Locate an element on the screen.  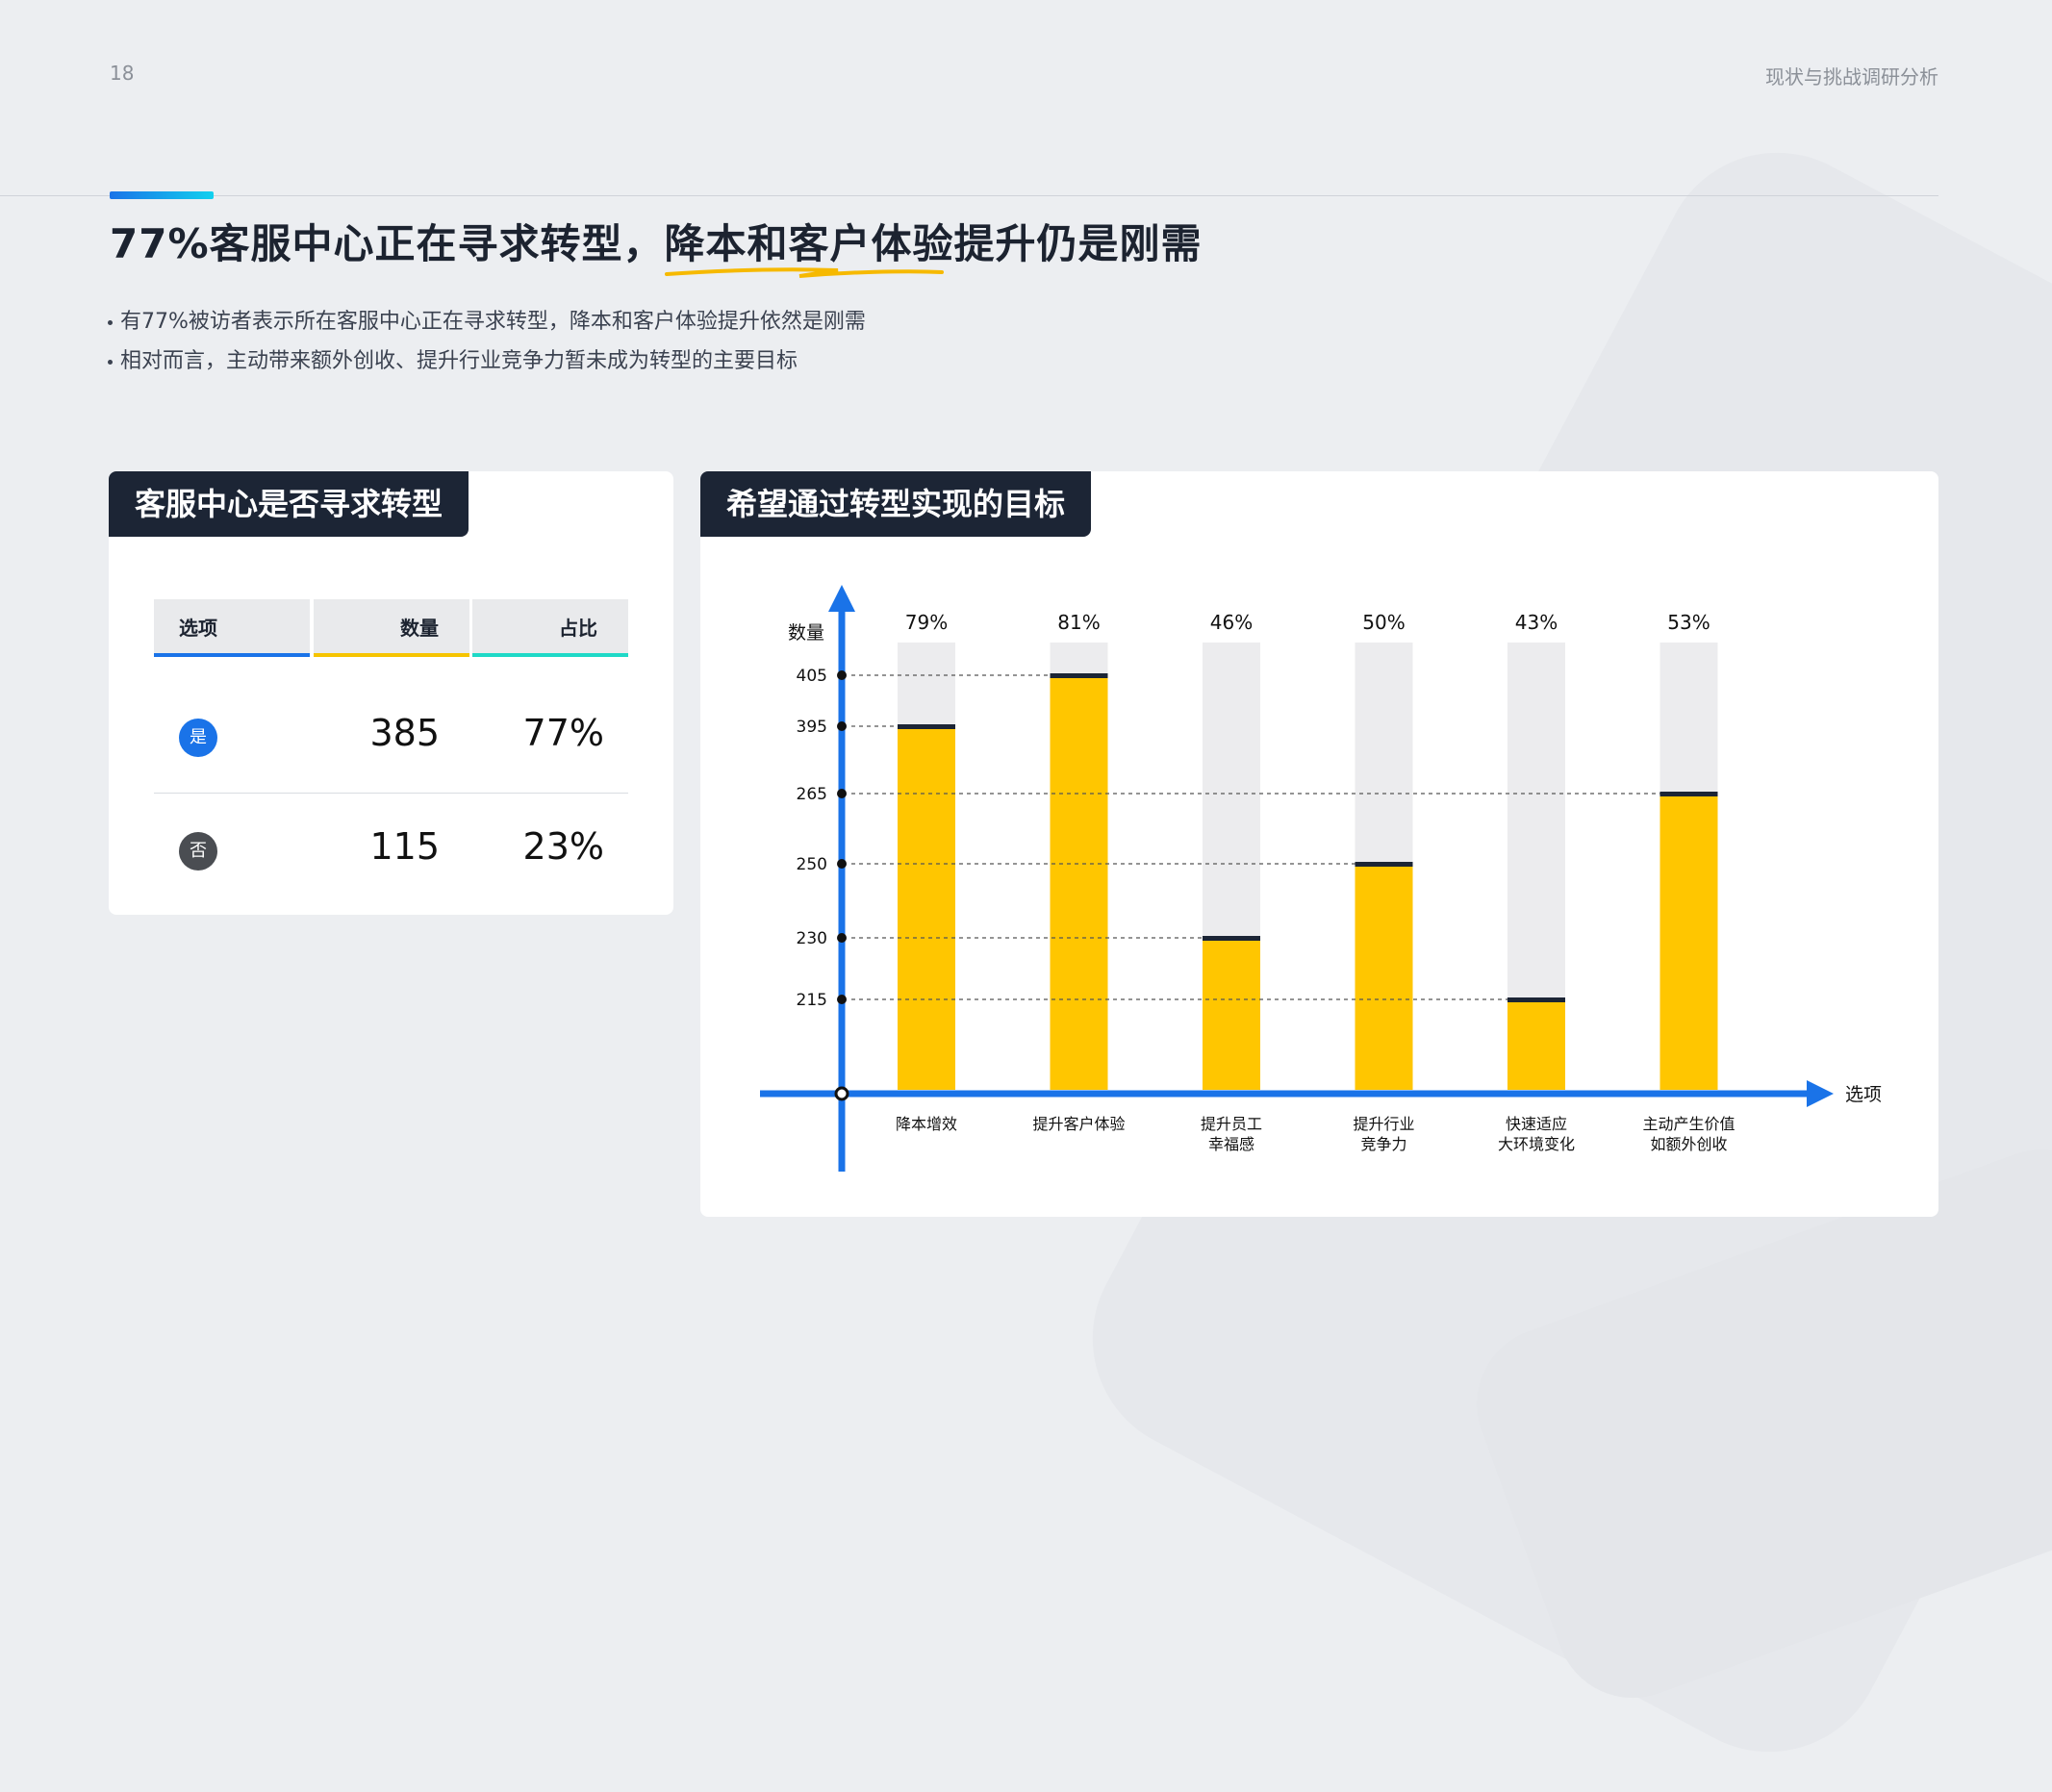
x-axis-arrow is located at coordinates (1820, 1094).